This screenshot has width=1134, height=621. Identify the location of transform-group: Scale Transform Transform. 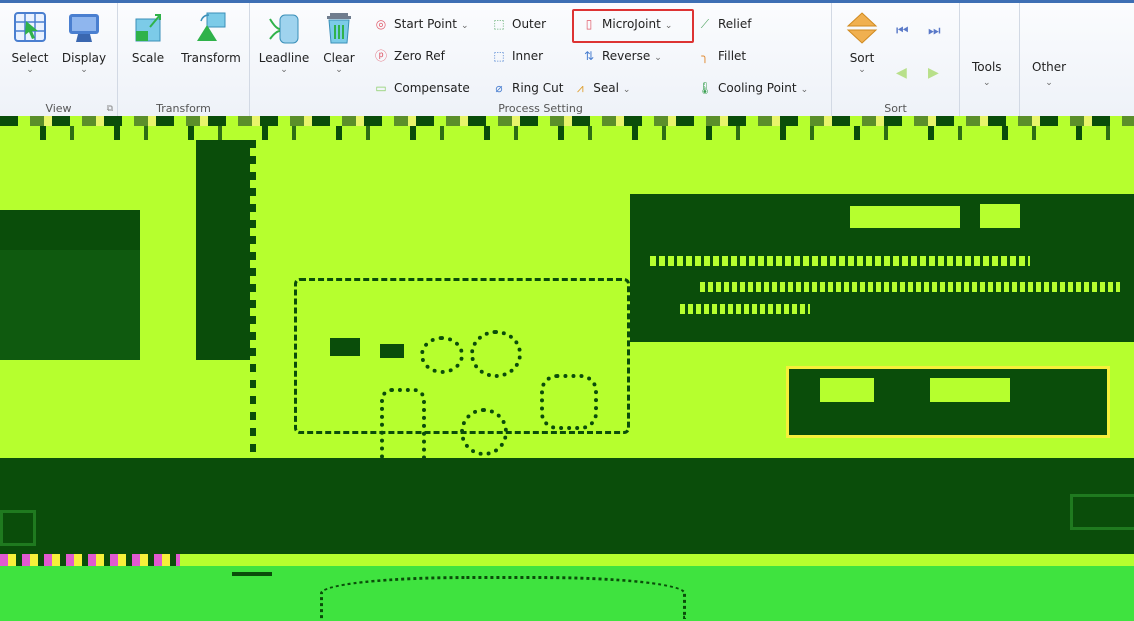
(184, 59).